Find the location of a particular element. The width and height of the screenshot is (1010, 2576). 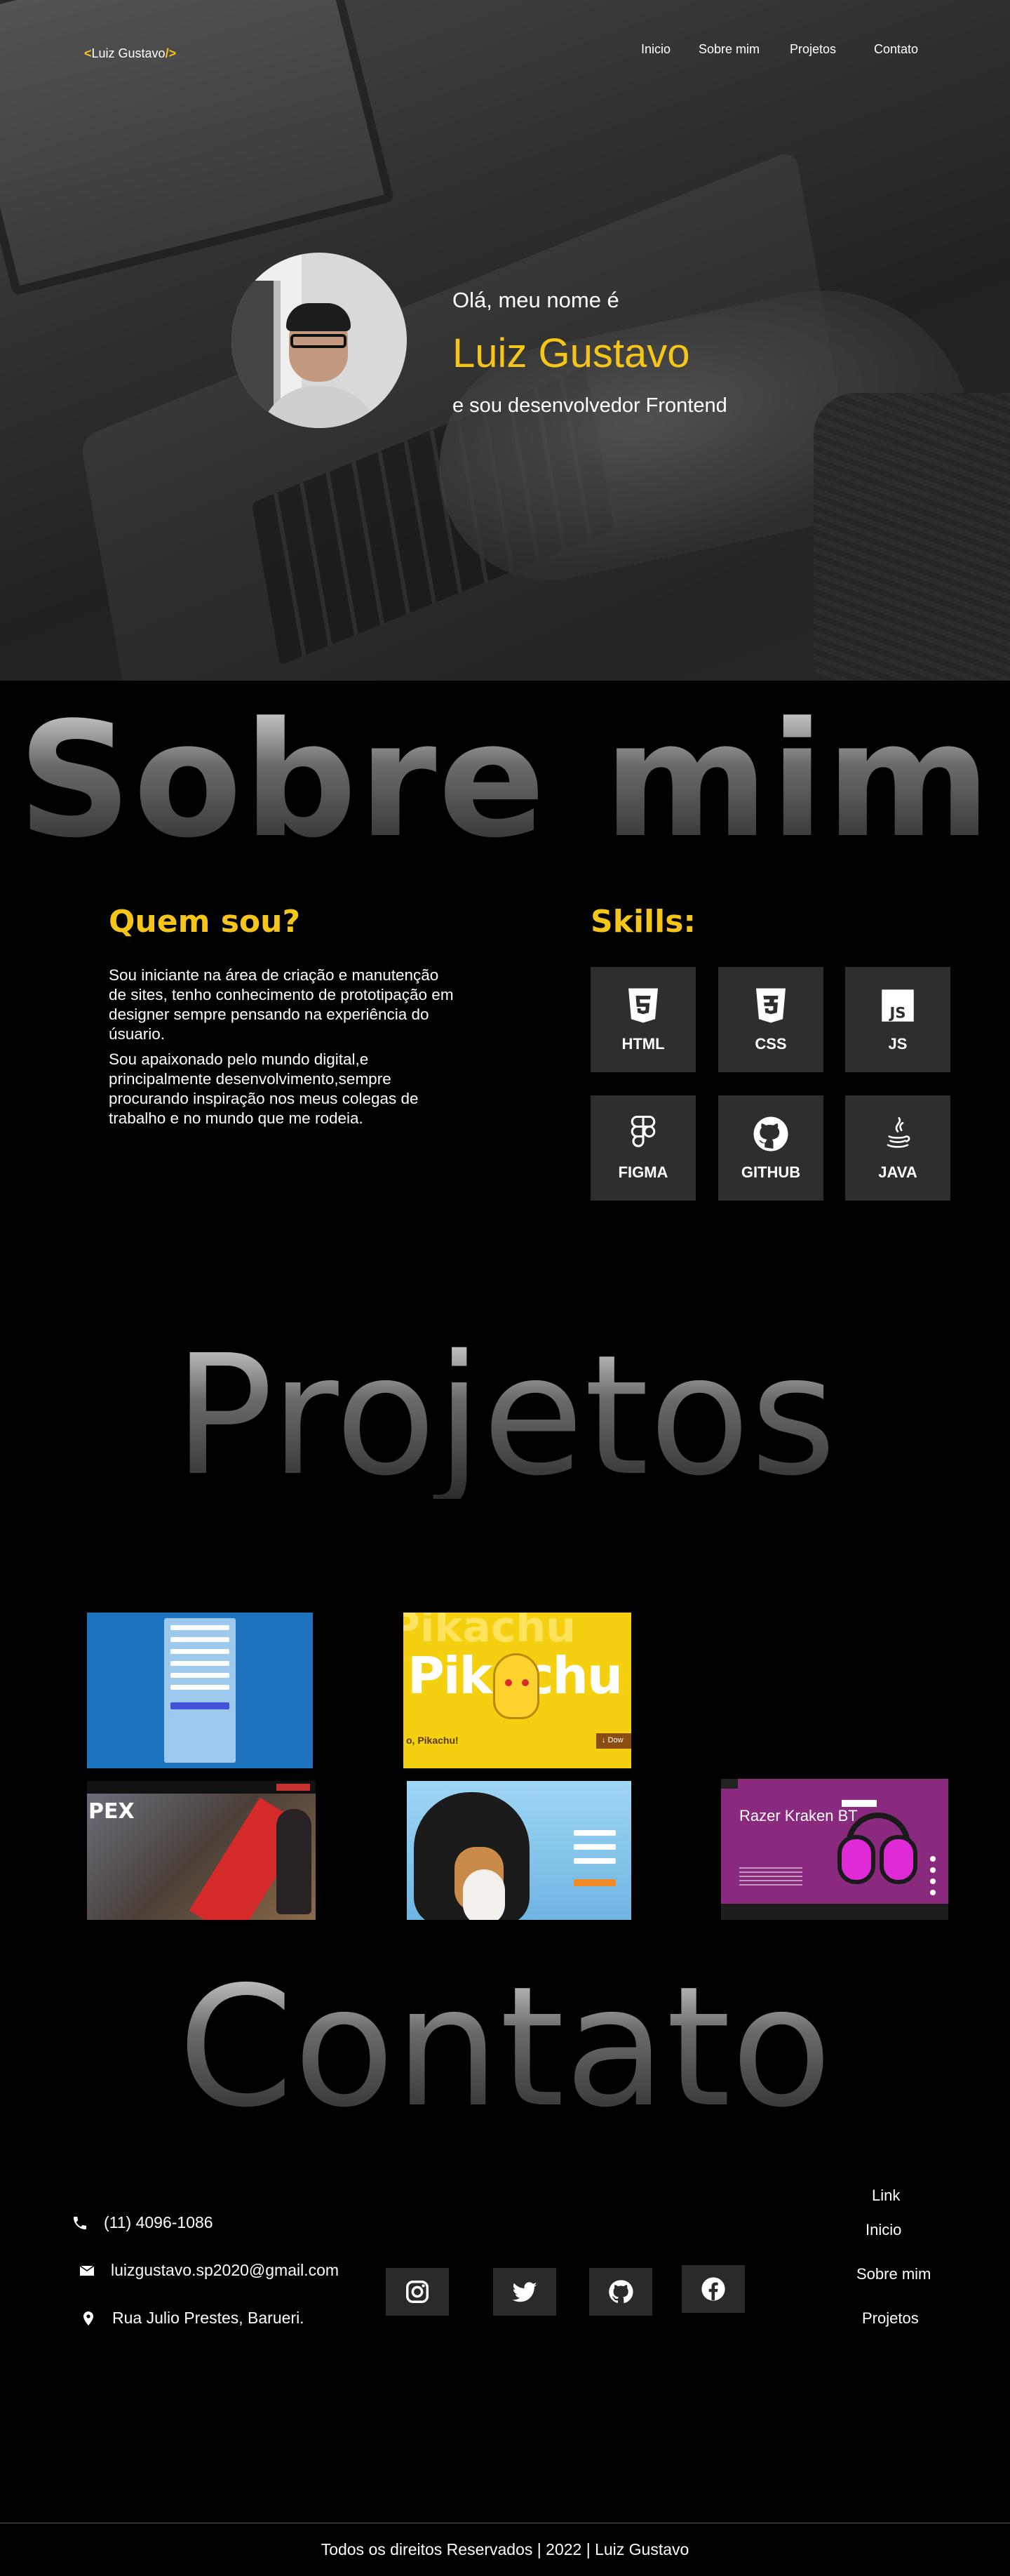

project-card-razer: Razer Kraken BT is located at coordinates (834, 1849).